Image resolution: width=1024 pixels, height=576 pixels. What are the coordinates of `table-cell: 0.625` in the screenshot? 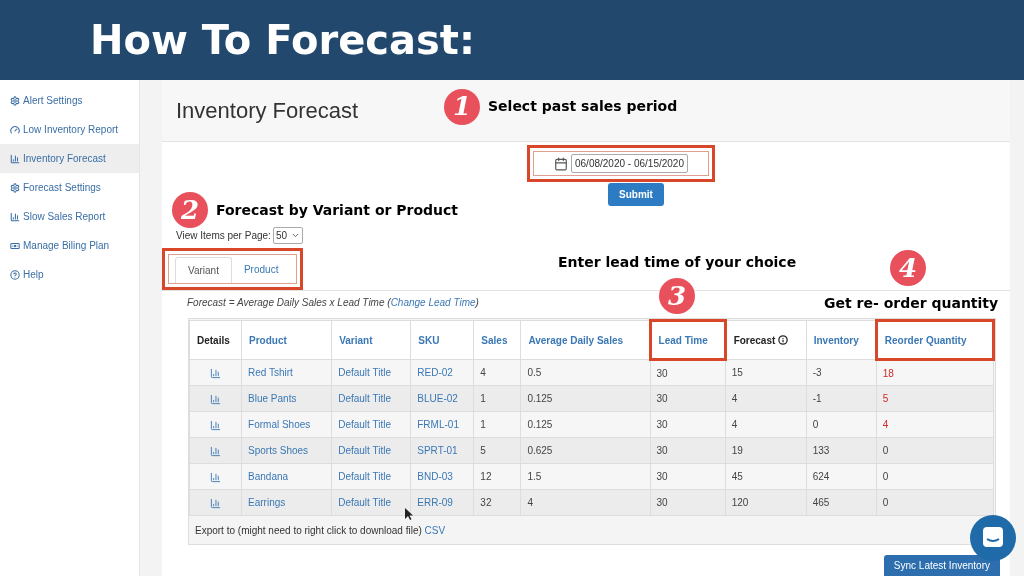 It's located at (585, 450).